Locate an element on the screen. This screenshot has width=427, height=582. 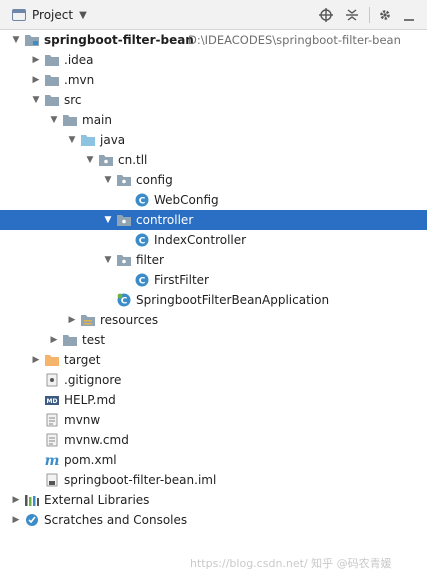
tree-row: ▶ test is located at coordinates (213, 340).